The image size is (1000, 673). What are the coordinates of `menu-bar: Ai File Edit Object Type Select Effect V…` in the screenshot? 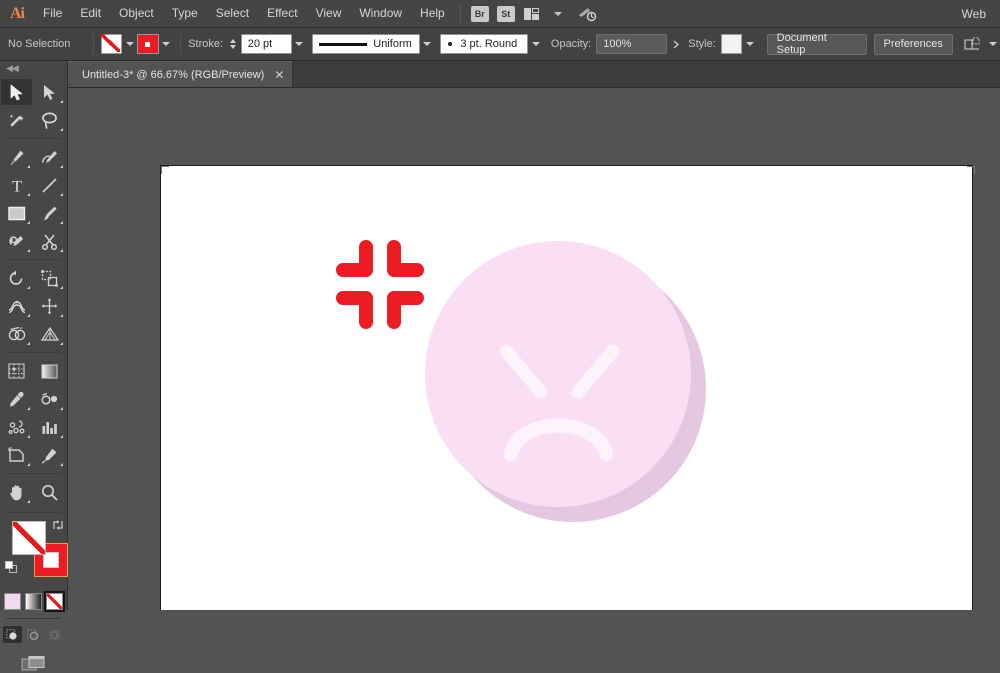 It's located at (500, 14).